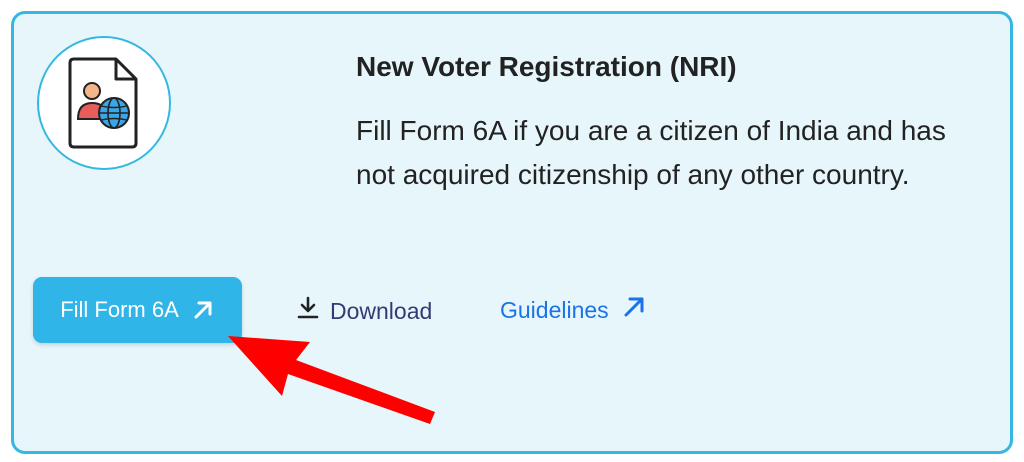 This screenshot has height=462, width=1024. I want to click on document-globe-icon, so click(103, 103).